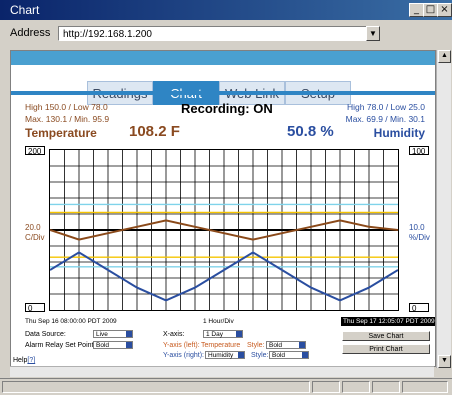 Image resolution: width=452 pixels, height=395 pixels. I want to click on temperature-value: 108.2 F, so click(154, 131).